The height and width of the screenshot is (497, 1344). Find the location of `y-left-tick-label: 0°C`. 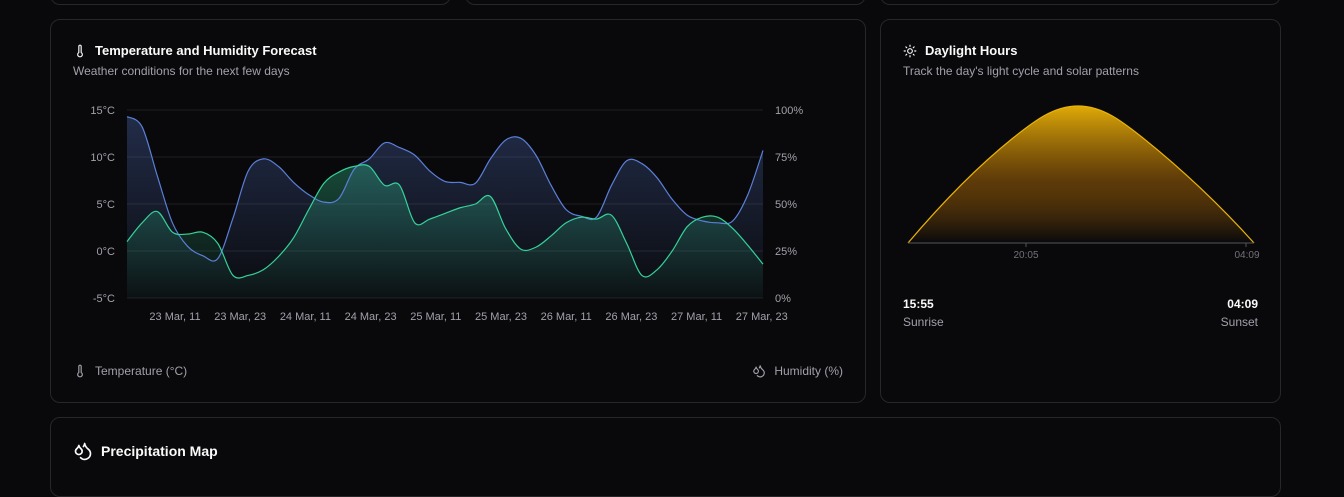

y-left-tick-label: 0°C is located at coordinates (106, 252).